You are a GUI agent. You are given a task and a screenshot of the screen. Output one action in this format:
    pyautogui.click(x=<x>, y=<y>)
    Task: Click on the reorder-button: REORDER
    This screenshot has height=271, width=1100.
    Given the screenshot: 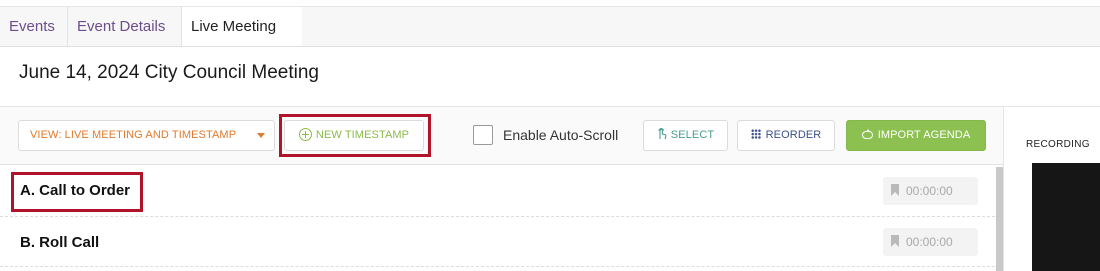 What is the action you would take?
    pyautogui.click(x=786, y=135)
    